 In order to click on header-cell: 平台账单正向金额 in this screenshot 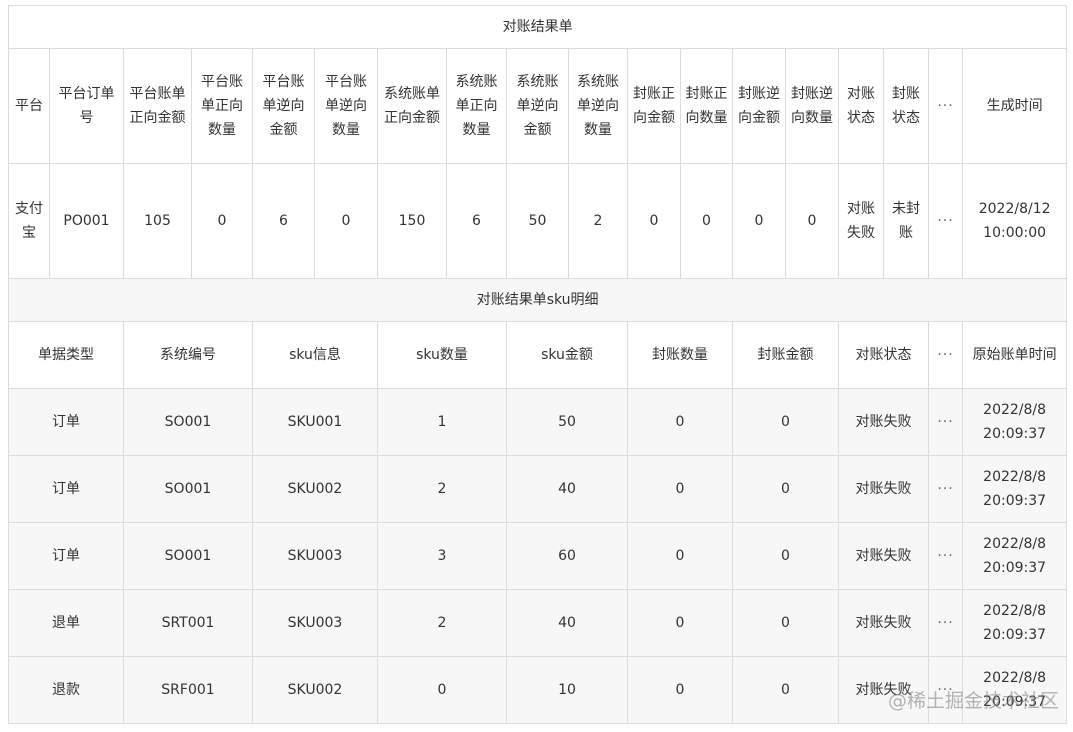, I will do `click(157, 106)`.